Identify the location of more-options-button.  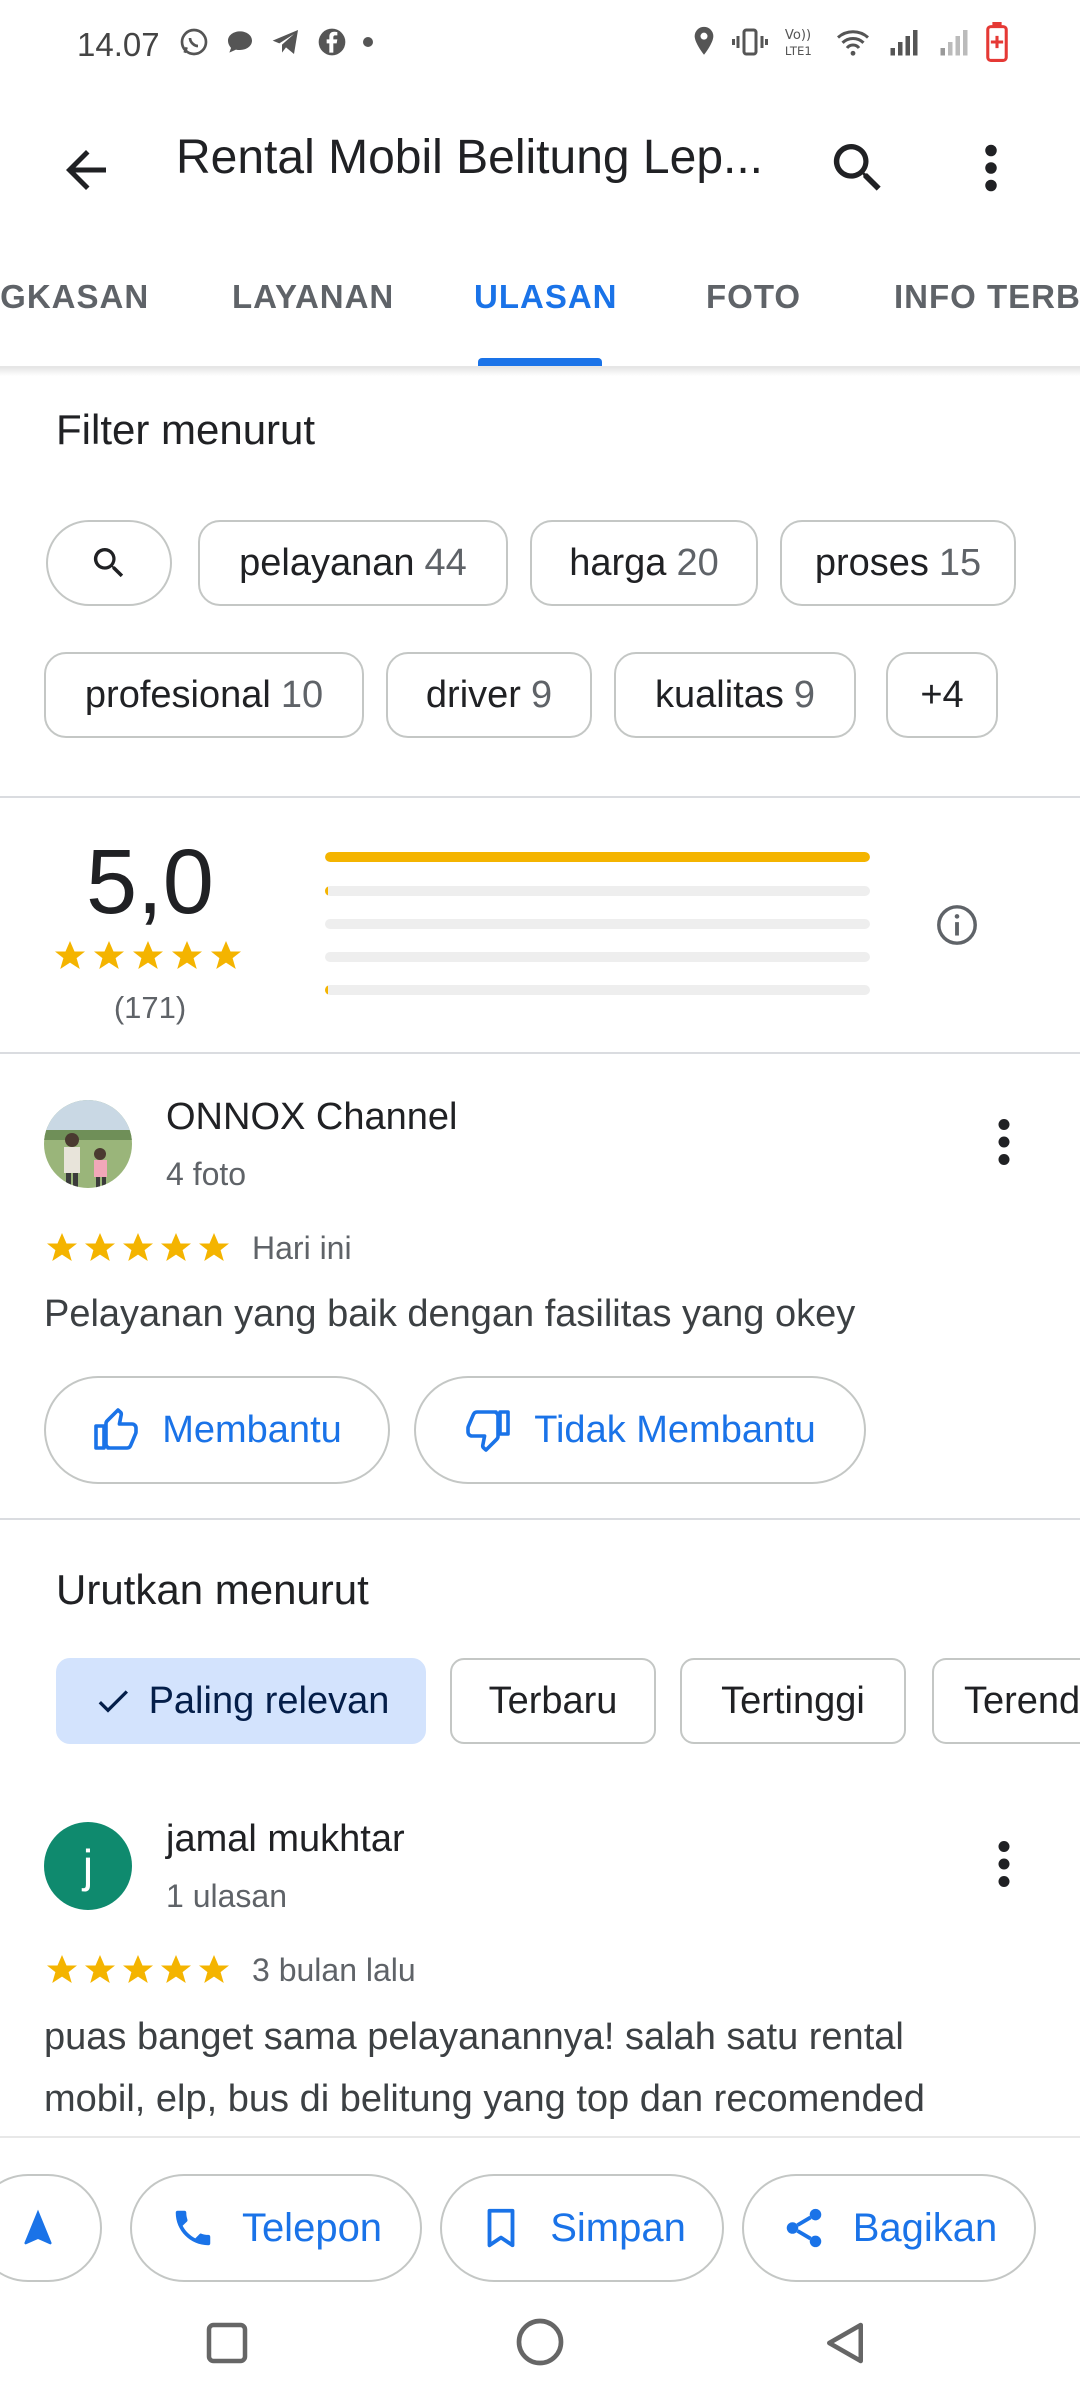
(991, 168).